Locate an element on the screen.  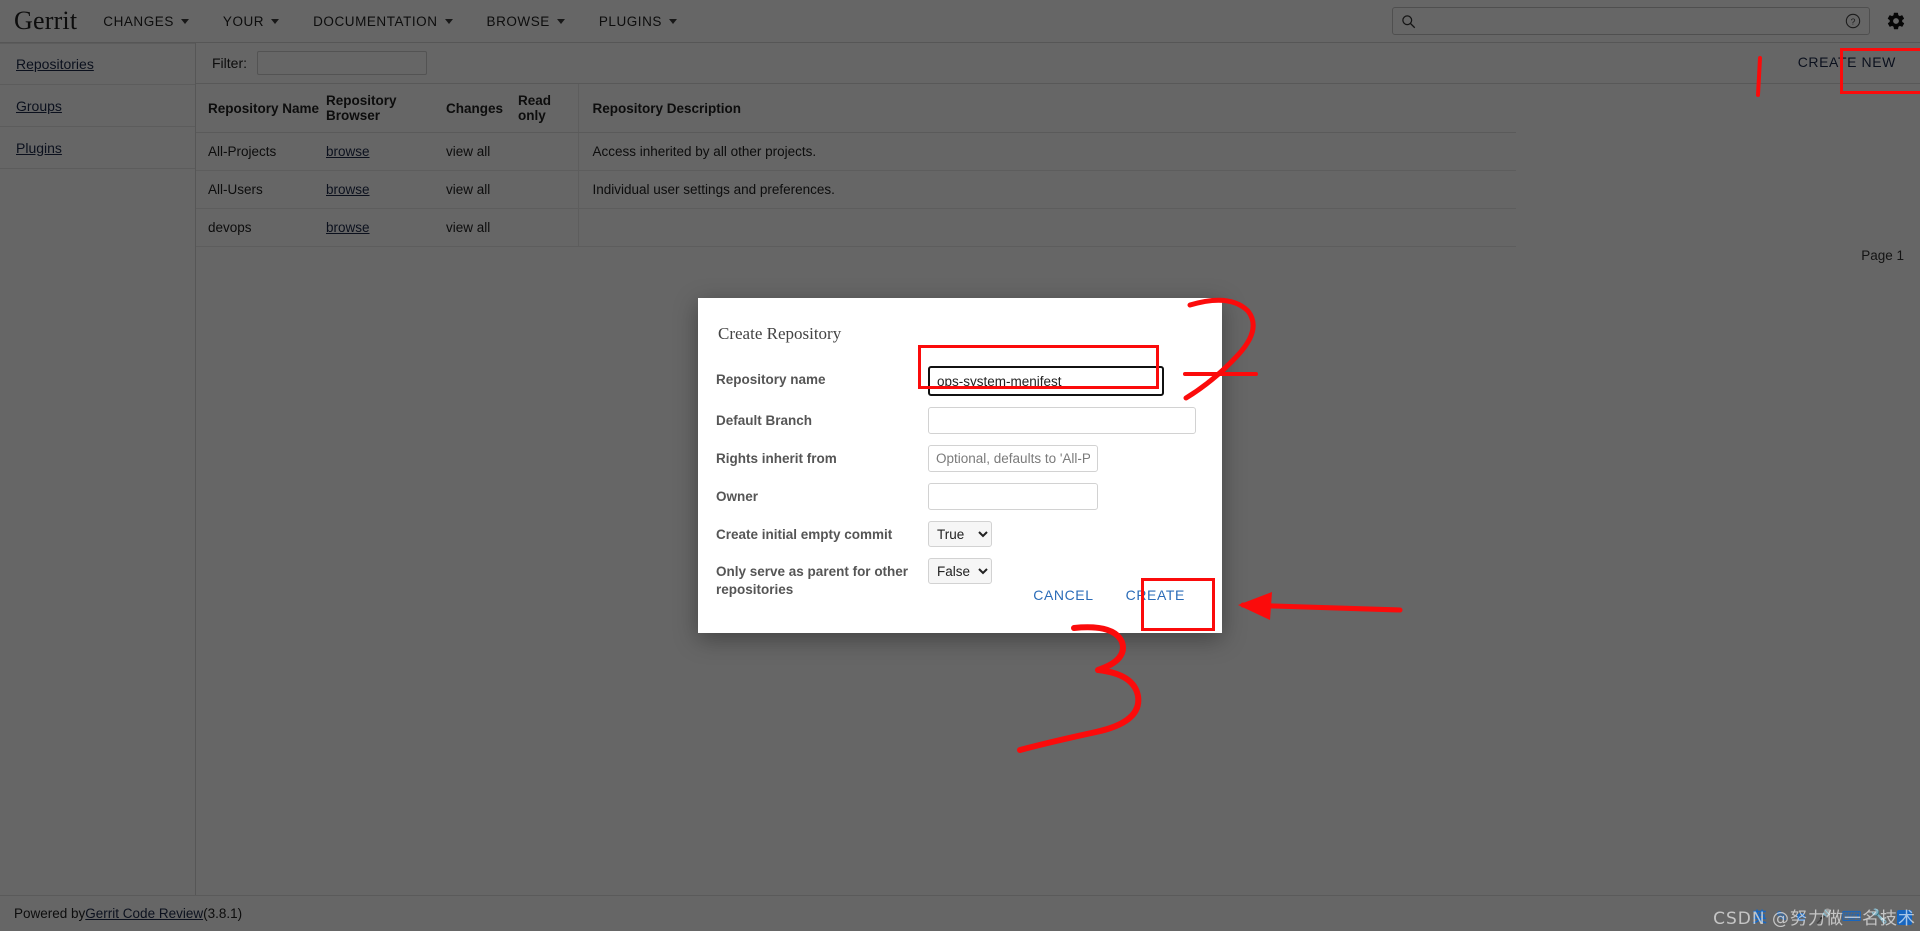
label-owner: Owner is located at coordinates (737, 496).